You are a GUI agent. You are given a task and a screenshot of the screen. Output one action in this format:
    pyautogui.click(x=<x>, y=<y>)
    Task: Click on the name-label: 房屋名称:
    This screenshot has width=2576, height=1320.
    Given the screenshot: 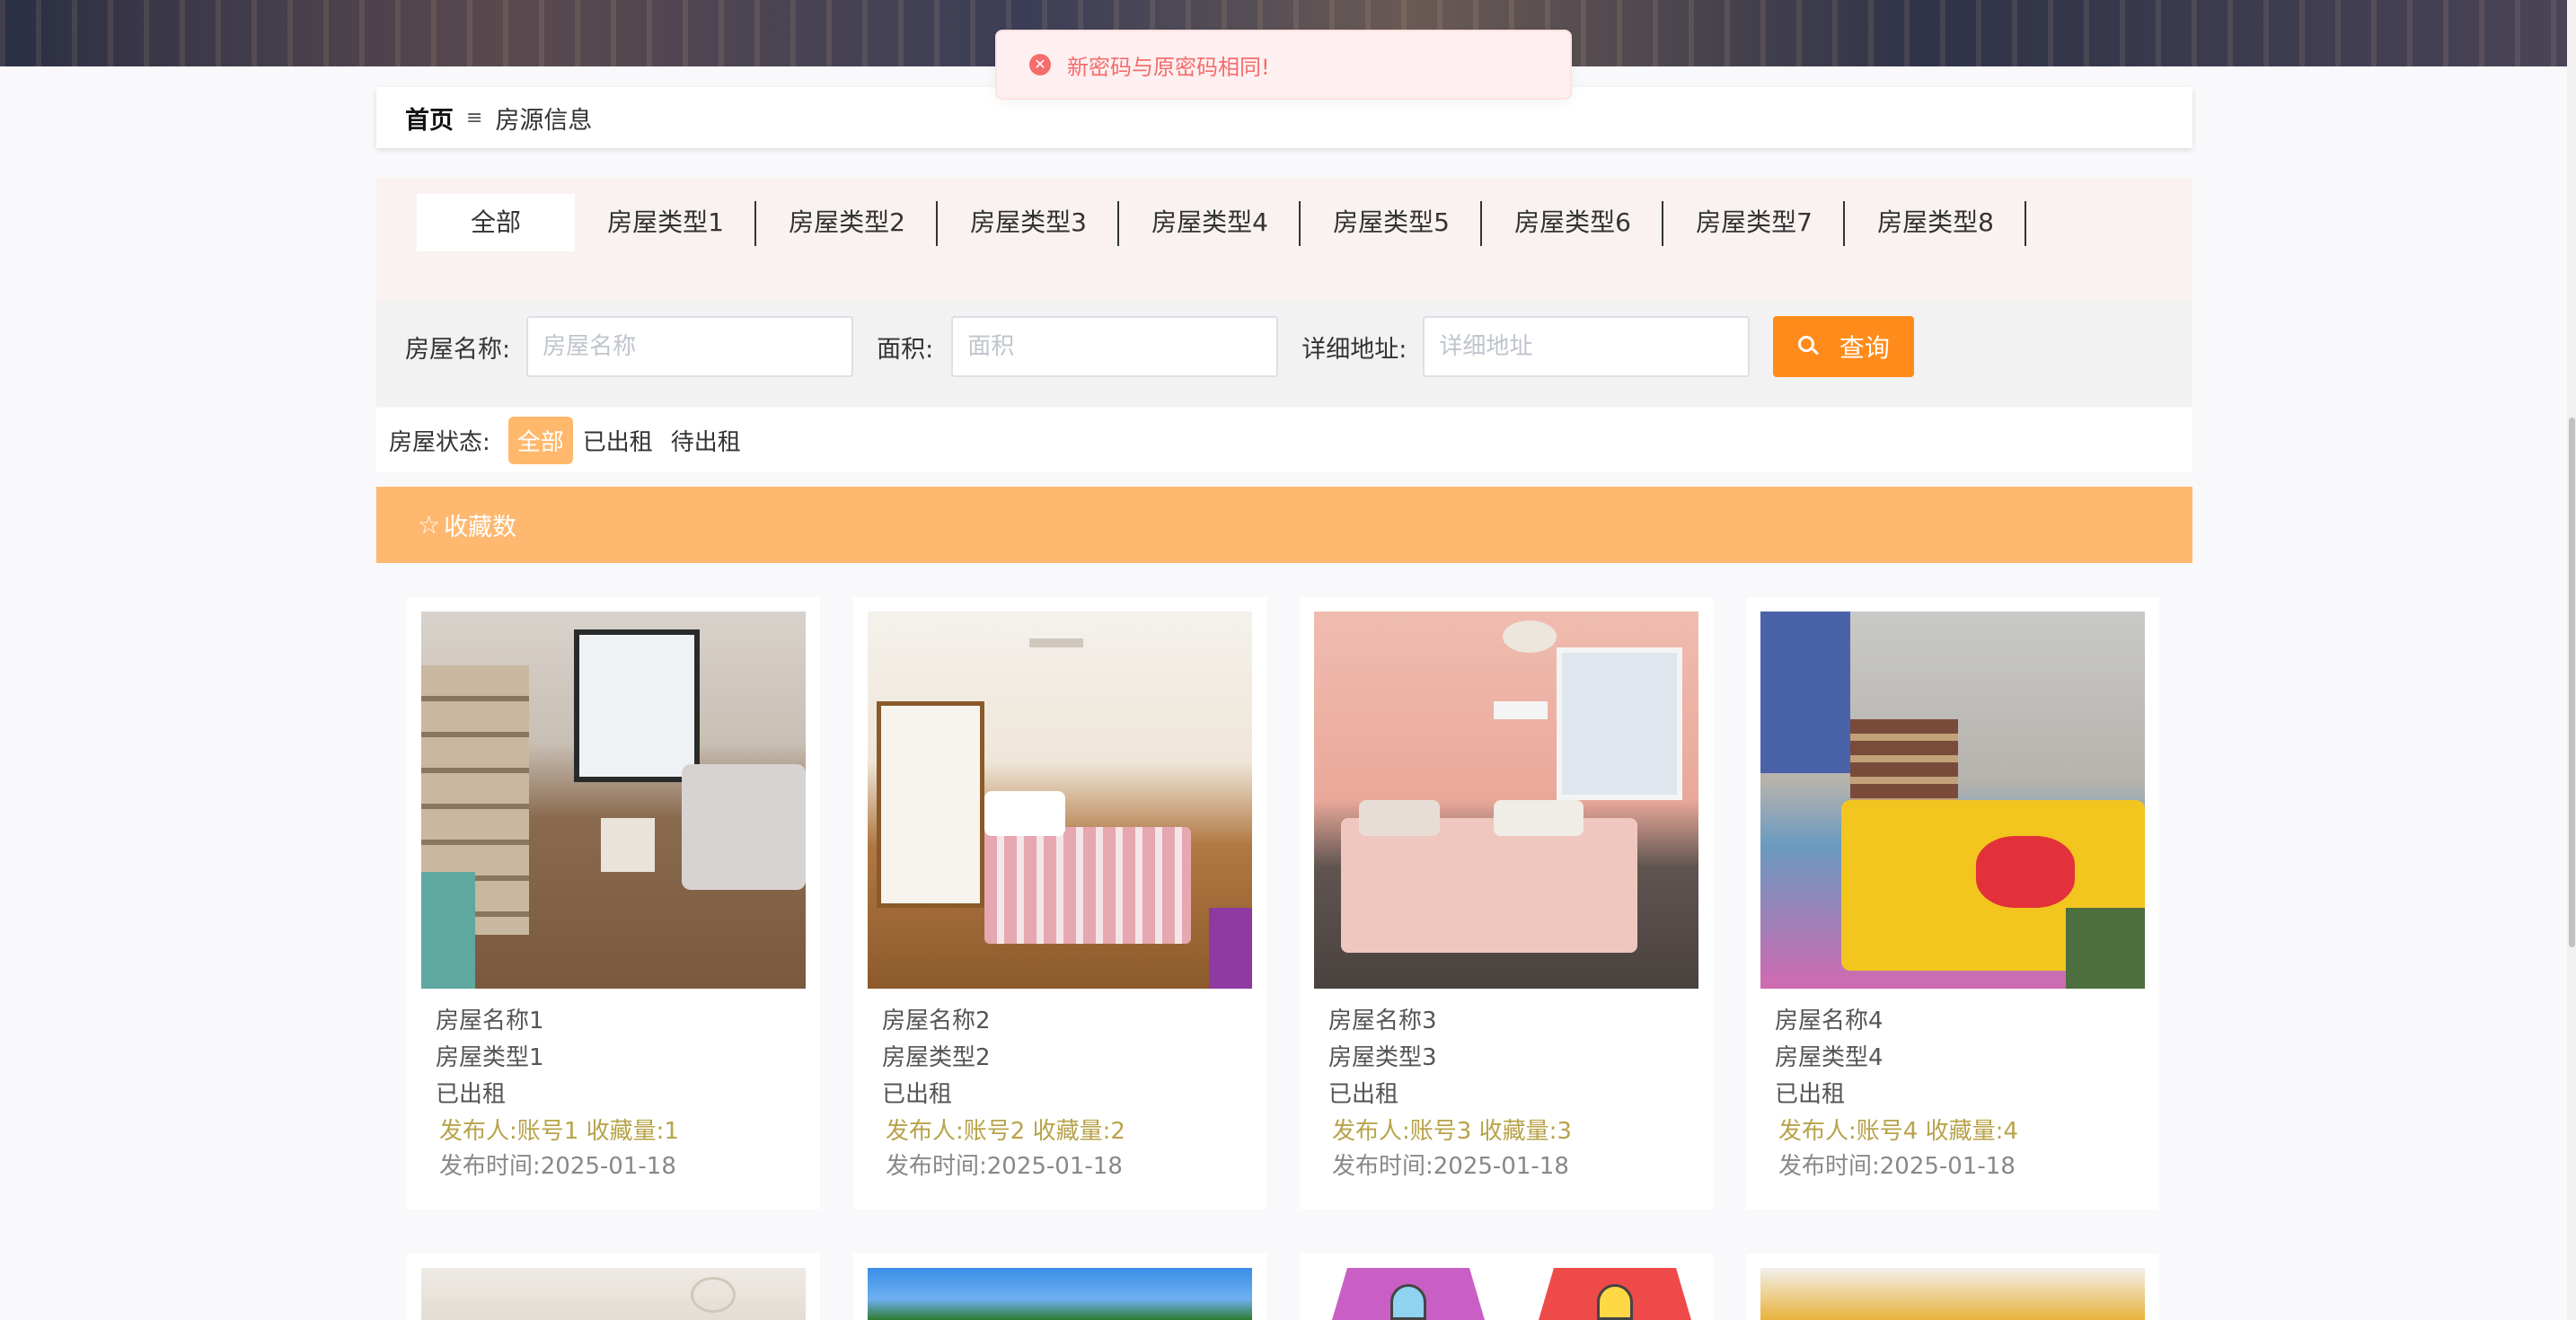 What is the action you would take?
    pyautogui.click(x=458, y=349)
    